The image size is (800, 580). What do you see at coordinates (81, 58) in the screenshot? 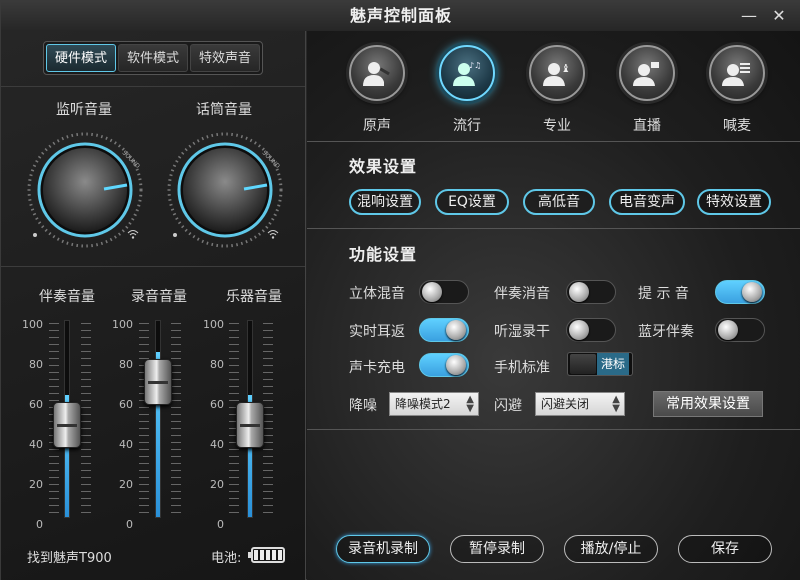
I see `tab-hardware-mode: 硬件模式` at bounding box center [81, 58].